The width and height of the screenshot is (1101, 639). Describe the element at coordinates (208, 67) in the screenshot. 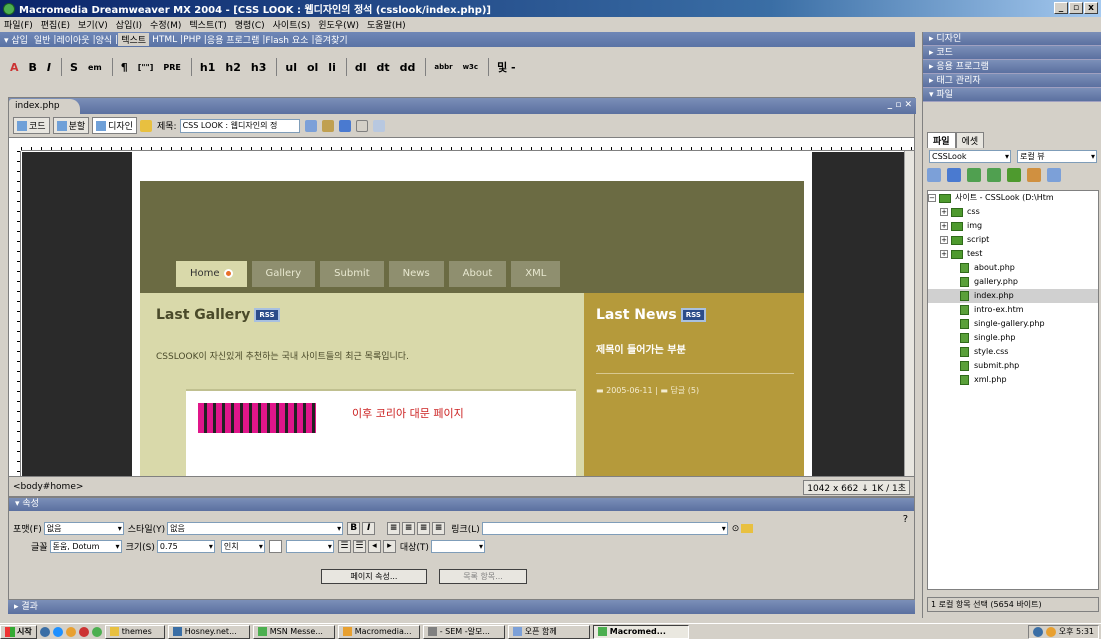

I see `h1-button: h1` at that location.